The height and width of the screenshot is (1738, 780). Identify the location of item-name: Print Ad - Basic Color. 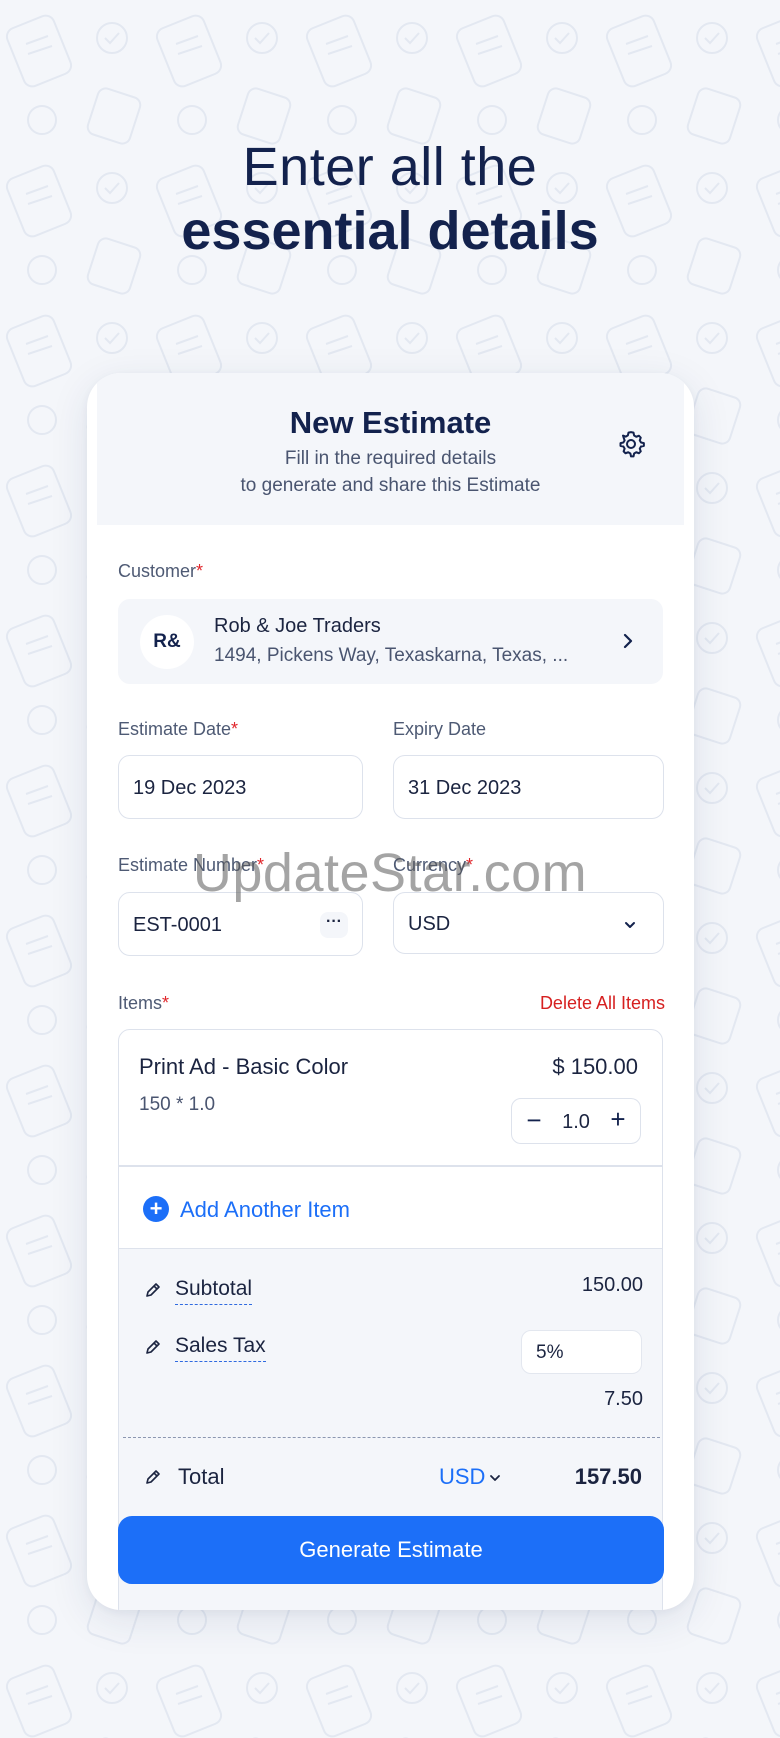
(244, 1066).